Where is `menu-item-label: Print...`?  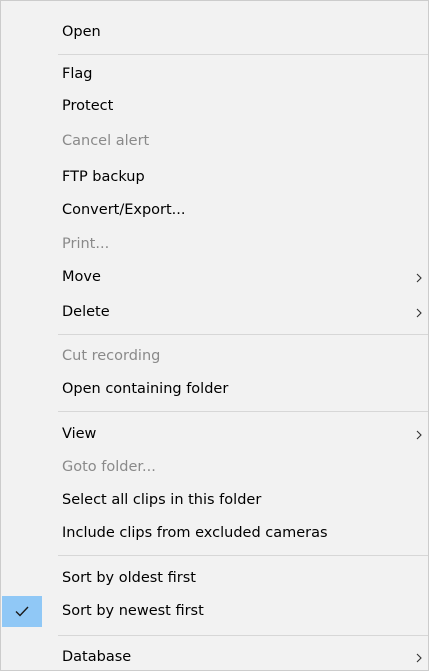
menu-item-label: Print... is located at coordinates (86, 244).